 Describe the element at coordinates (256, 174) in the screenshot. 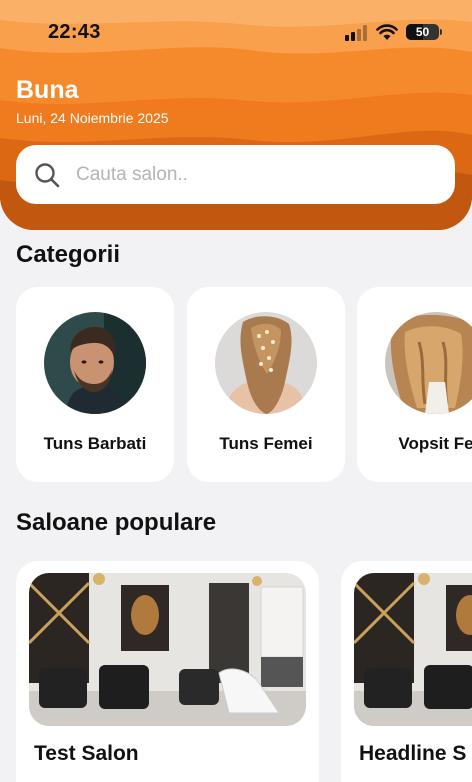

I see `search-input` at that location.